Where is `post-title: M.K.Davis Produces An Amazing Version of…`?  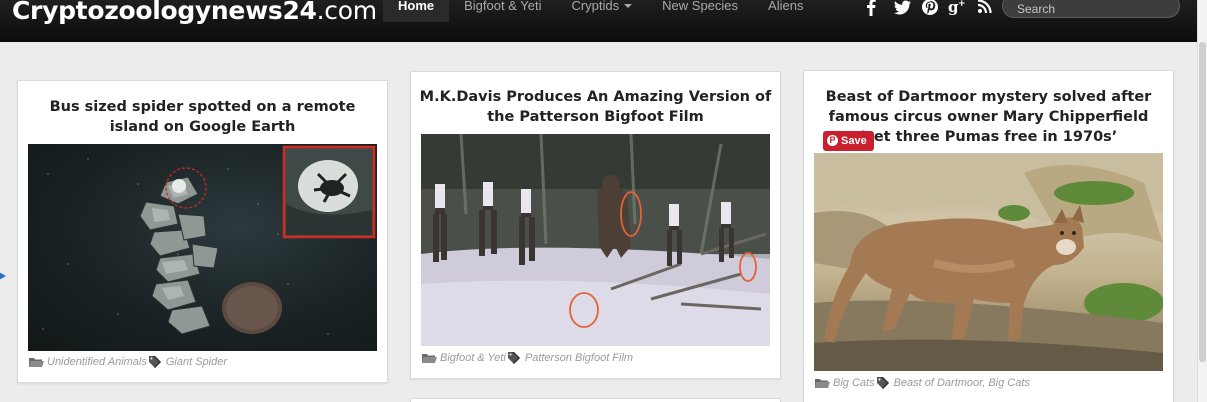 post-title: M.K.Davis Produces An Amazing Version of… is located at coordinates (595, 107).